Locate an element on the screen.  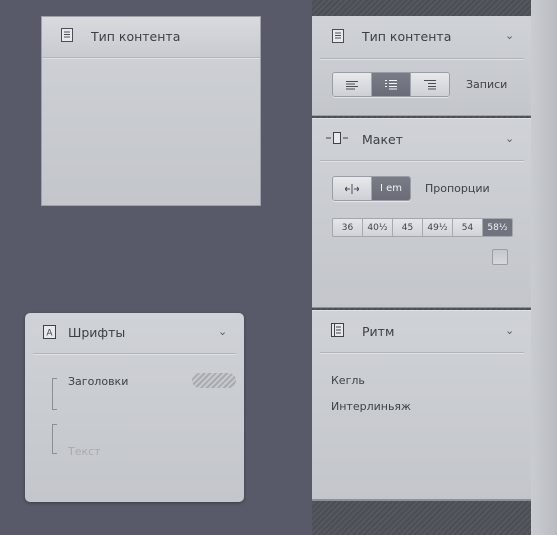
panel-title: Макет is located at coordinates (382, 139).